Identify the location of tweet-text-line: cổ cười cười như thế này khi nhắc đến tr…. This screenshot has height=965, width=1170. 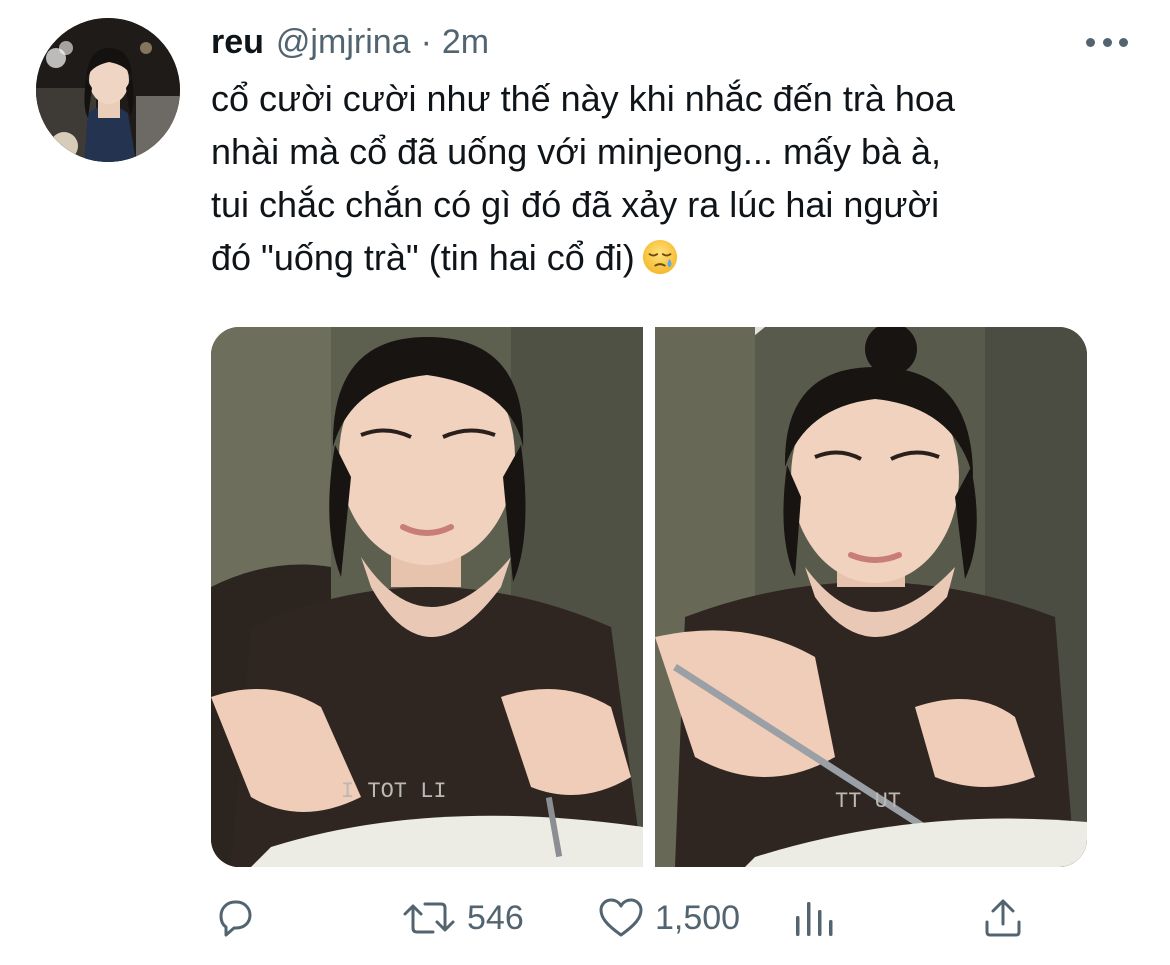
(583, 98).